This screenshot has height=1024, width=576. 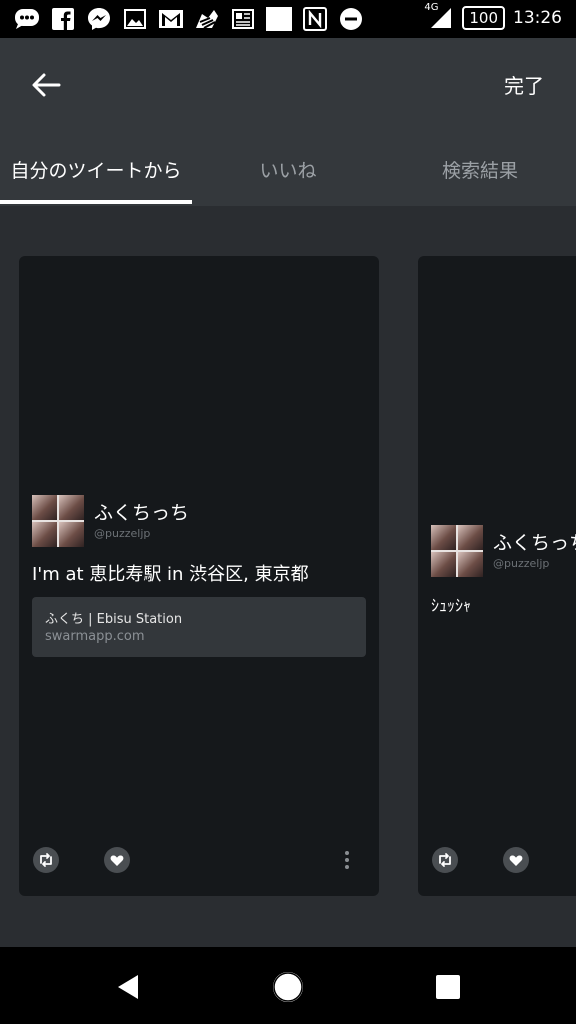 I want to click on tab-bar: 自分のツイートから いいね 検索結果, so click(x=288, y=168).